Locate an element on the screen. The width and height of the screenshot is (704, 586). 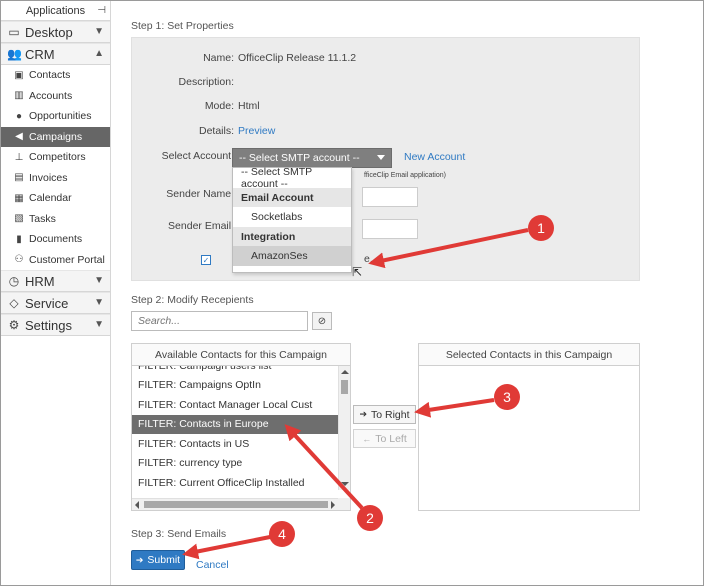
address-card-icon: ▣ is located at coordinates (19, 75).